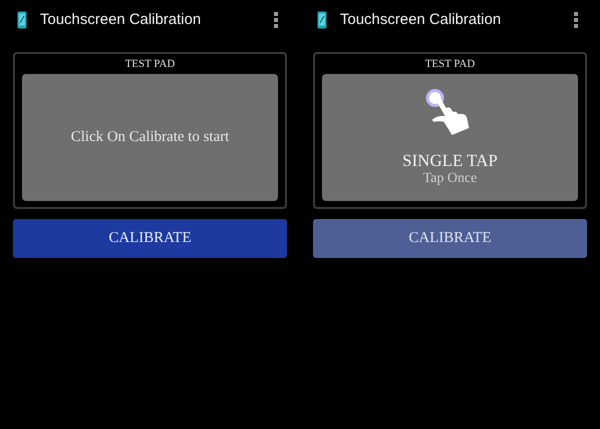 The height and width of the screenshot is (429, 600). Describe the element at coordinates (150, 238) in the screenshot. I see `calibrate-button: CALIBRATE` at that location.